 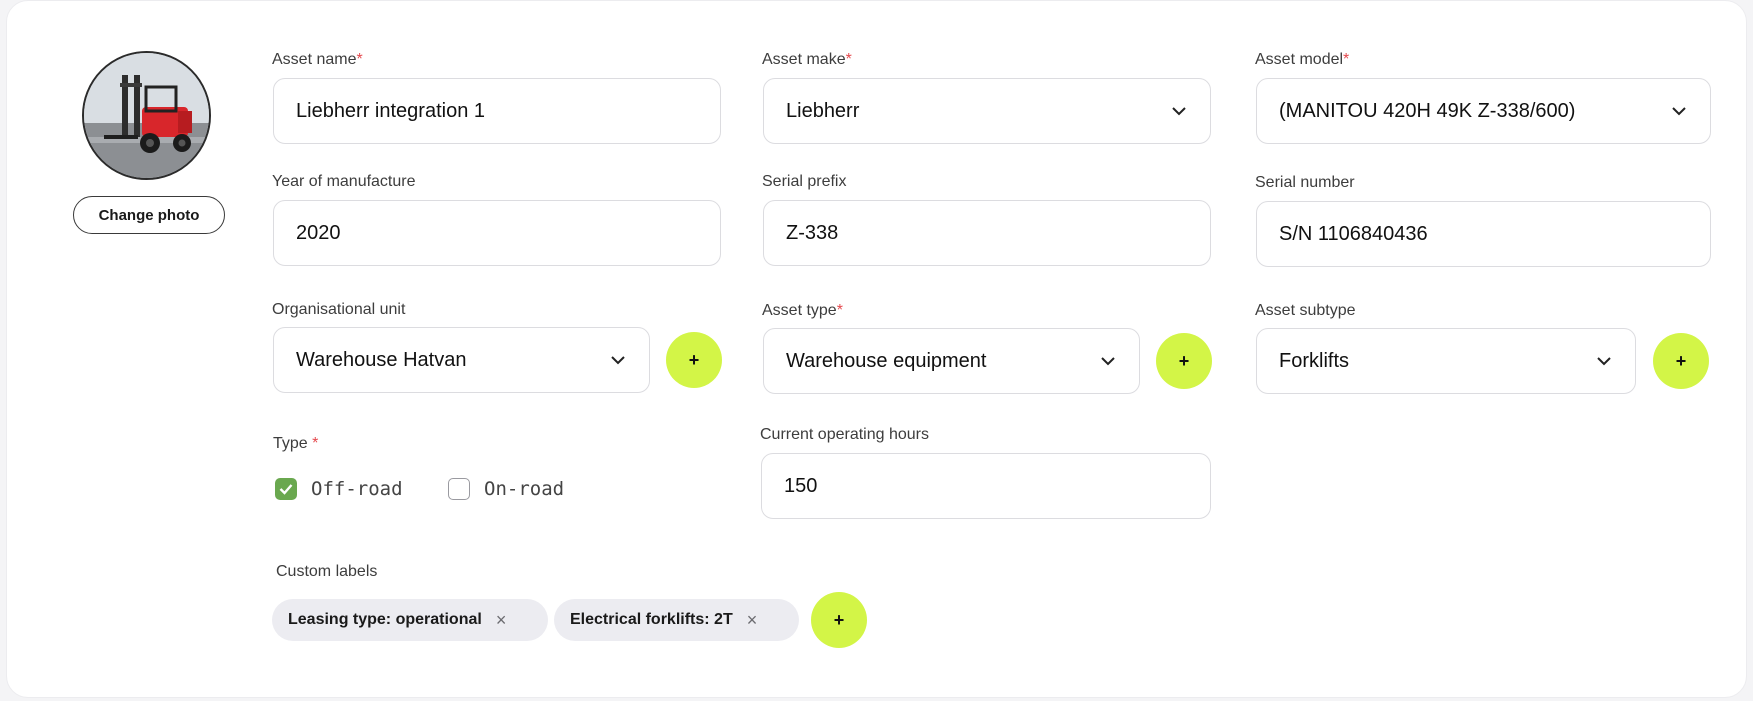 I want to click on org-unit-label: Organisational unit, so click(x=339, y=309).